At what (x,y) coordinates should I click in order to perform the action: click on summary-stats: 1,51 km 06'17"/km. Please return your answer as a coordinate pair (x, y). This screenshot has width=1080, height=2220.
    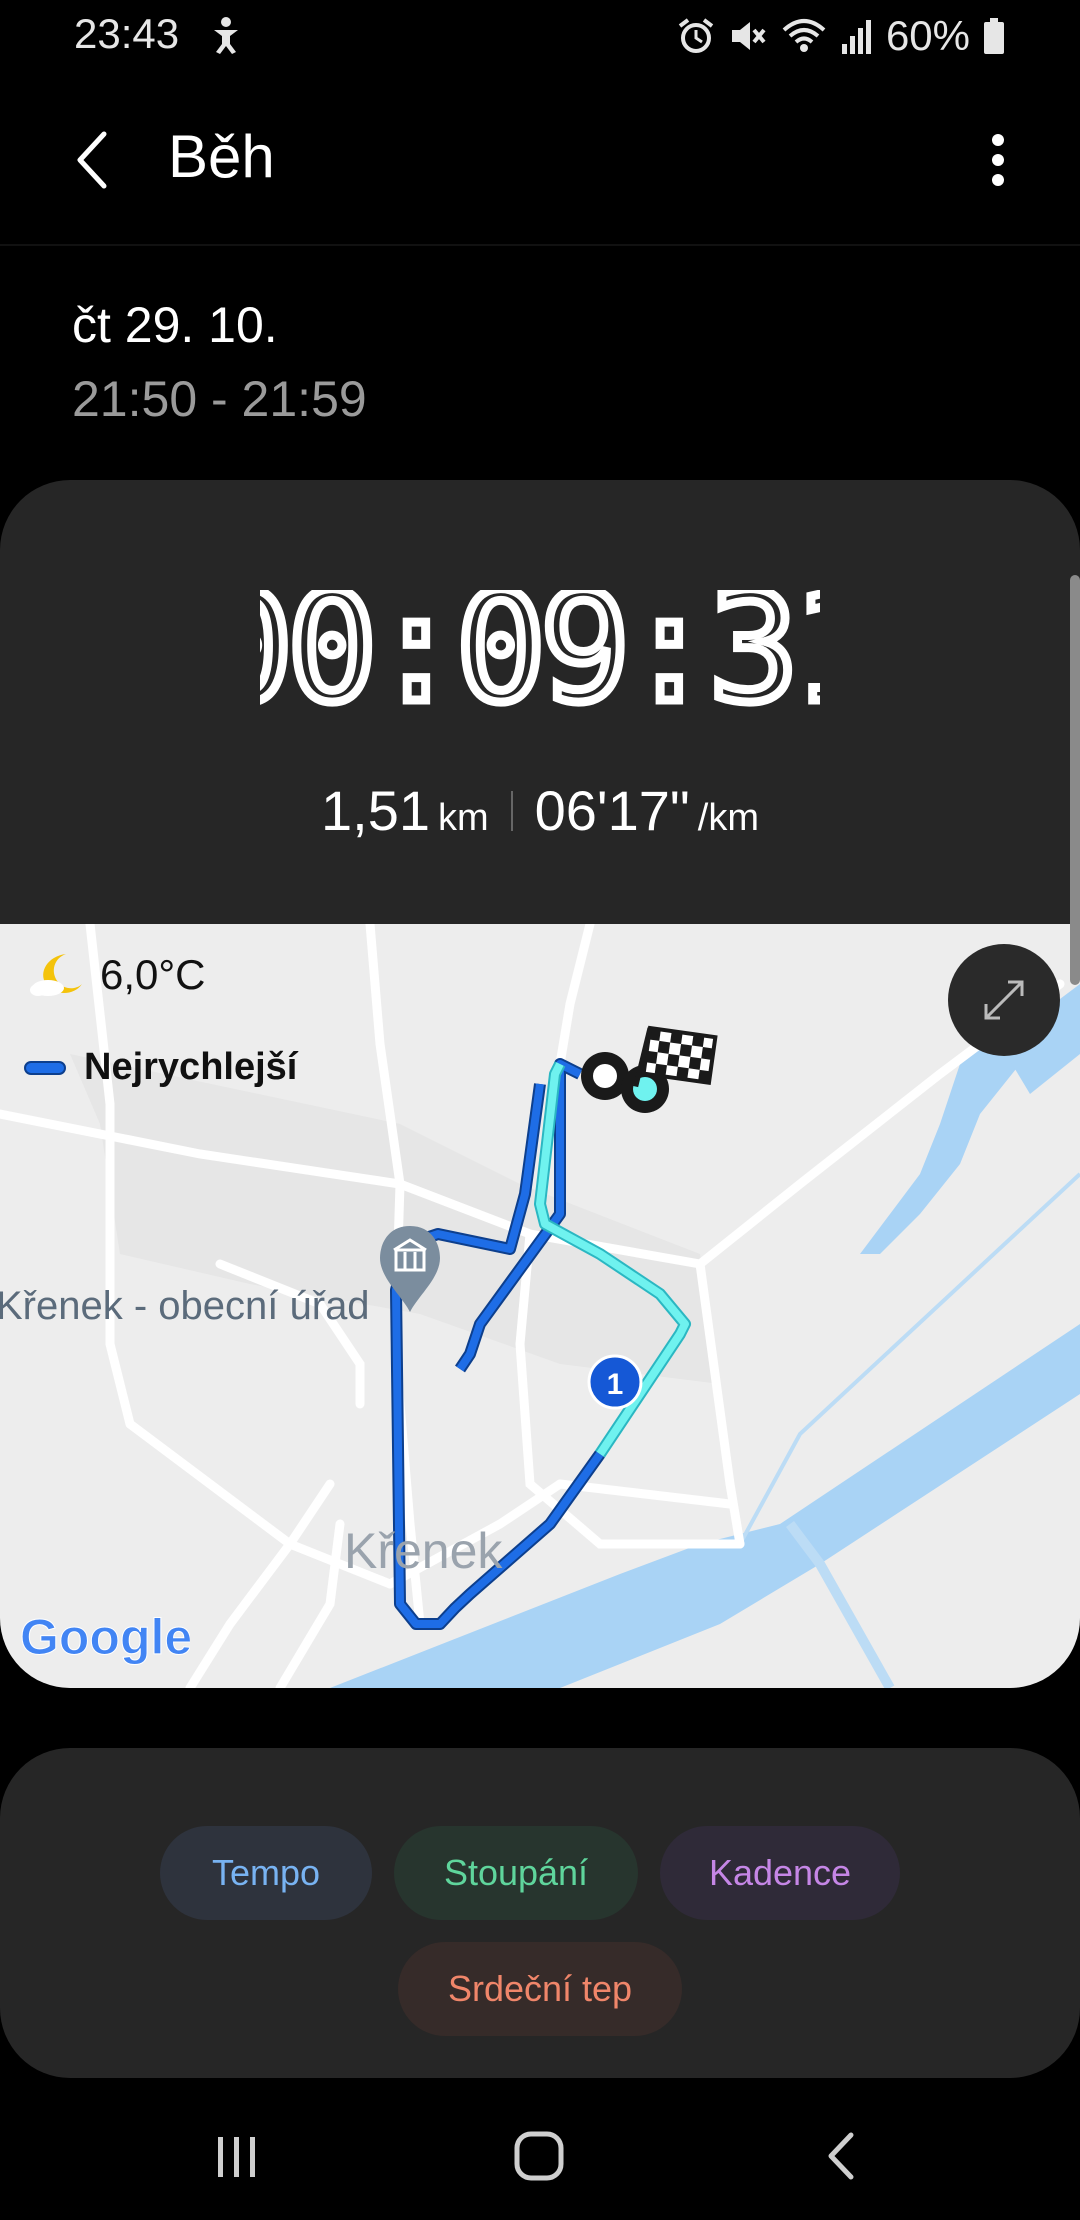
    Looking at the image, I should click on (540, 810).